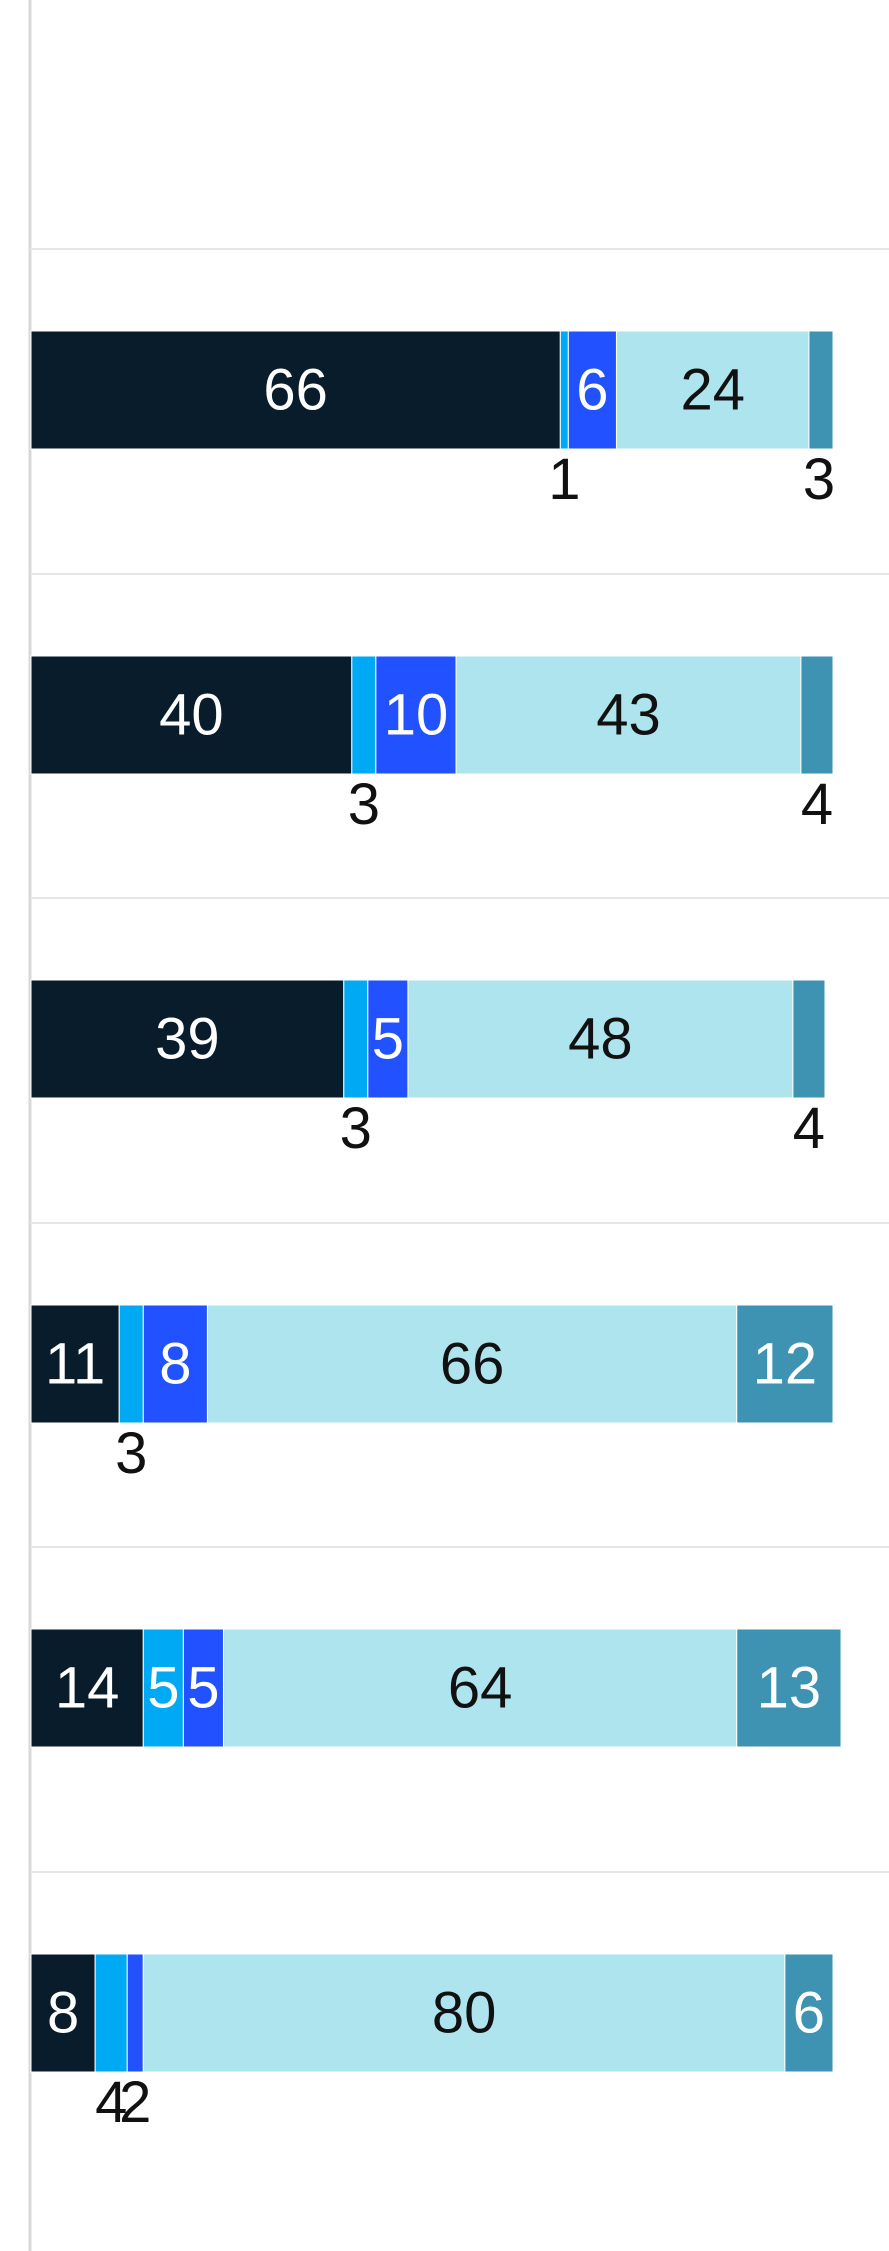 This screenshot has width=889, height=2251. Describe the element at coordinates (789, 1687) in the screenshot. I see `bar-value-label: 13` at that location.